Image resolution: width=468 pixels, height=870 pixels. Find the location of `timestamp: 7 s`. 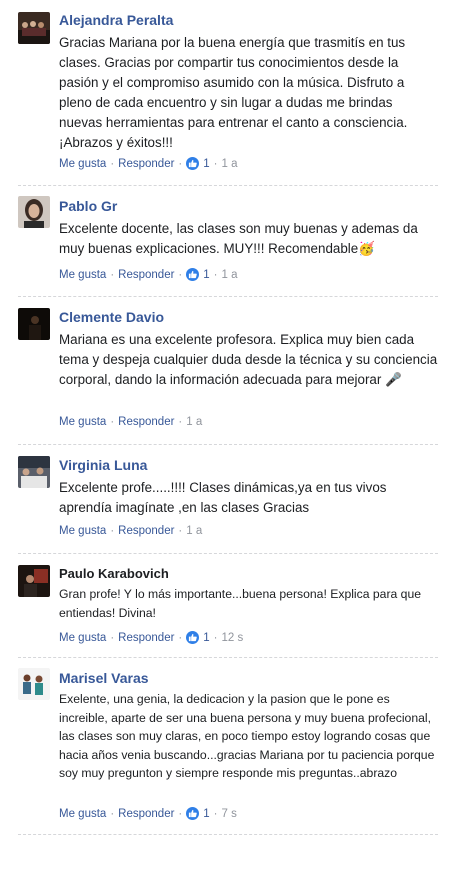

timestamp: 7 s is located at coordinates (229, 814).